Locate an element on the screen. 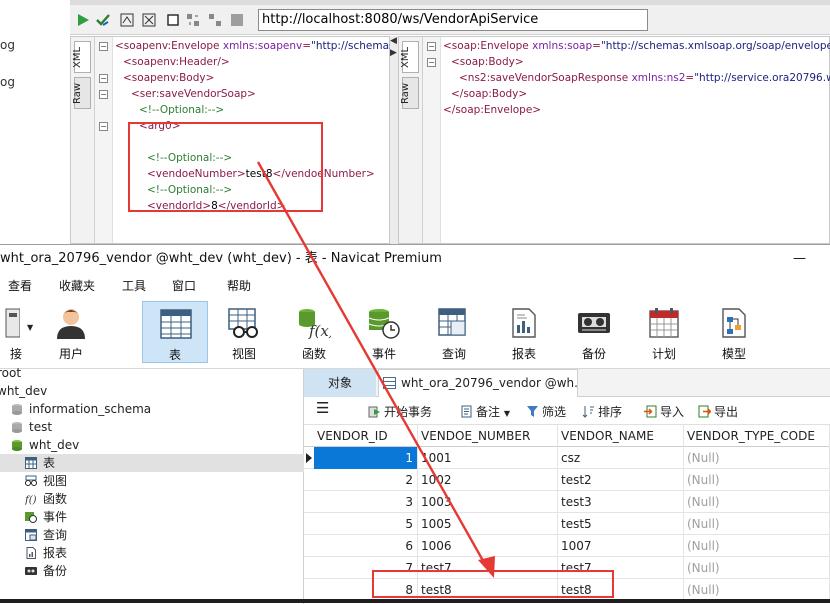 The image size is (830, 604). toolbar-model-button: 模型 is located at coordinates (734, 332).